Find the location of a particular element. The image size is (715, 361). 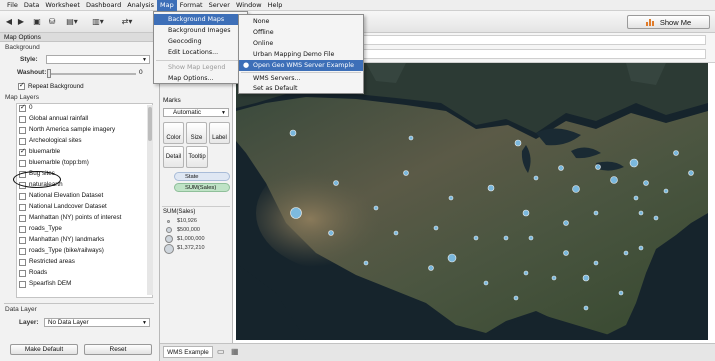

show-me-button: Show Me is located at coordinates (668, 22).